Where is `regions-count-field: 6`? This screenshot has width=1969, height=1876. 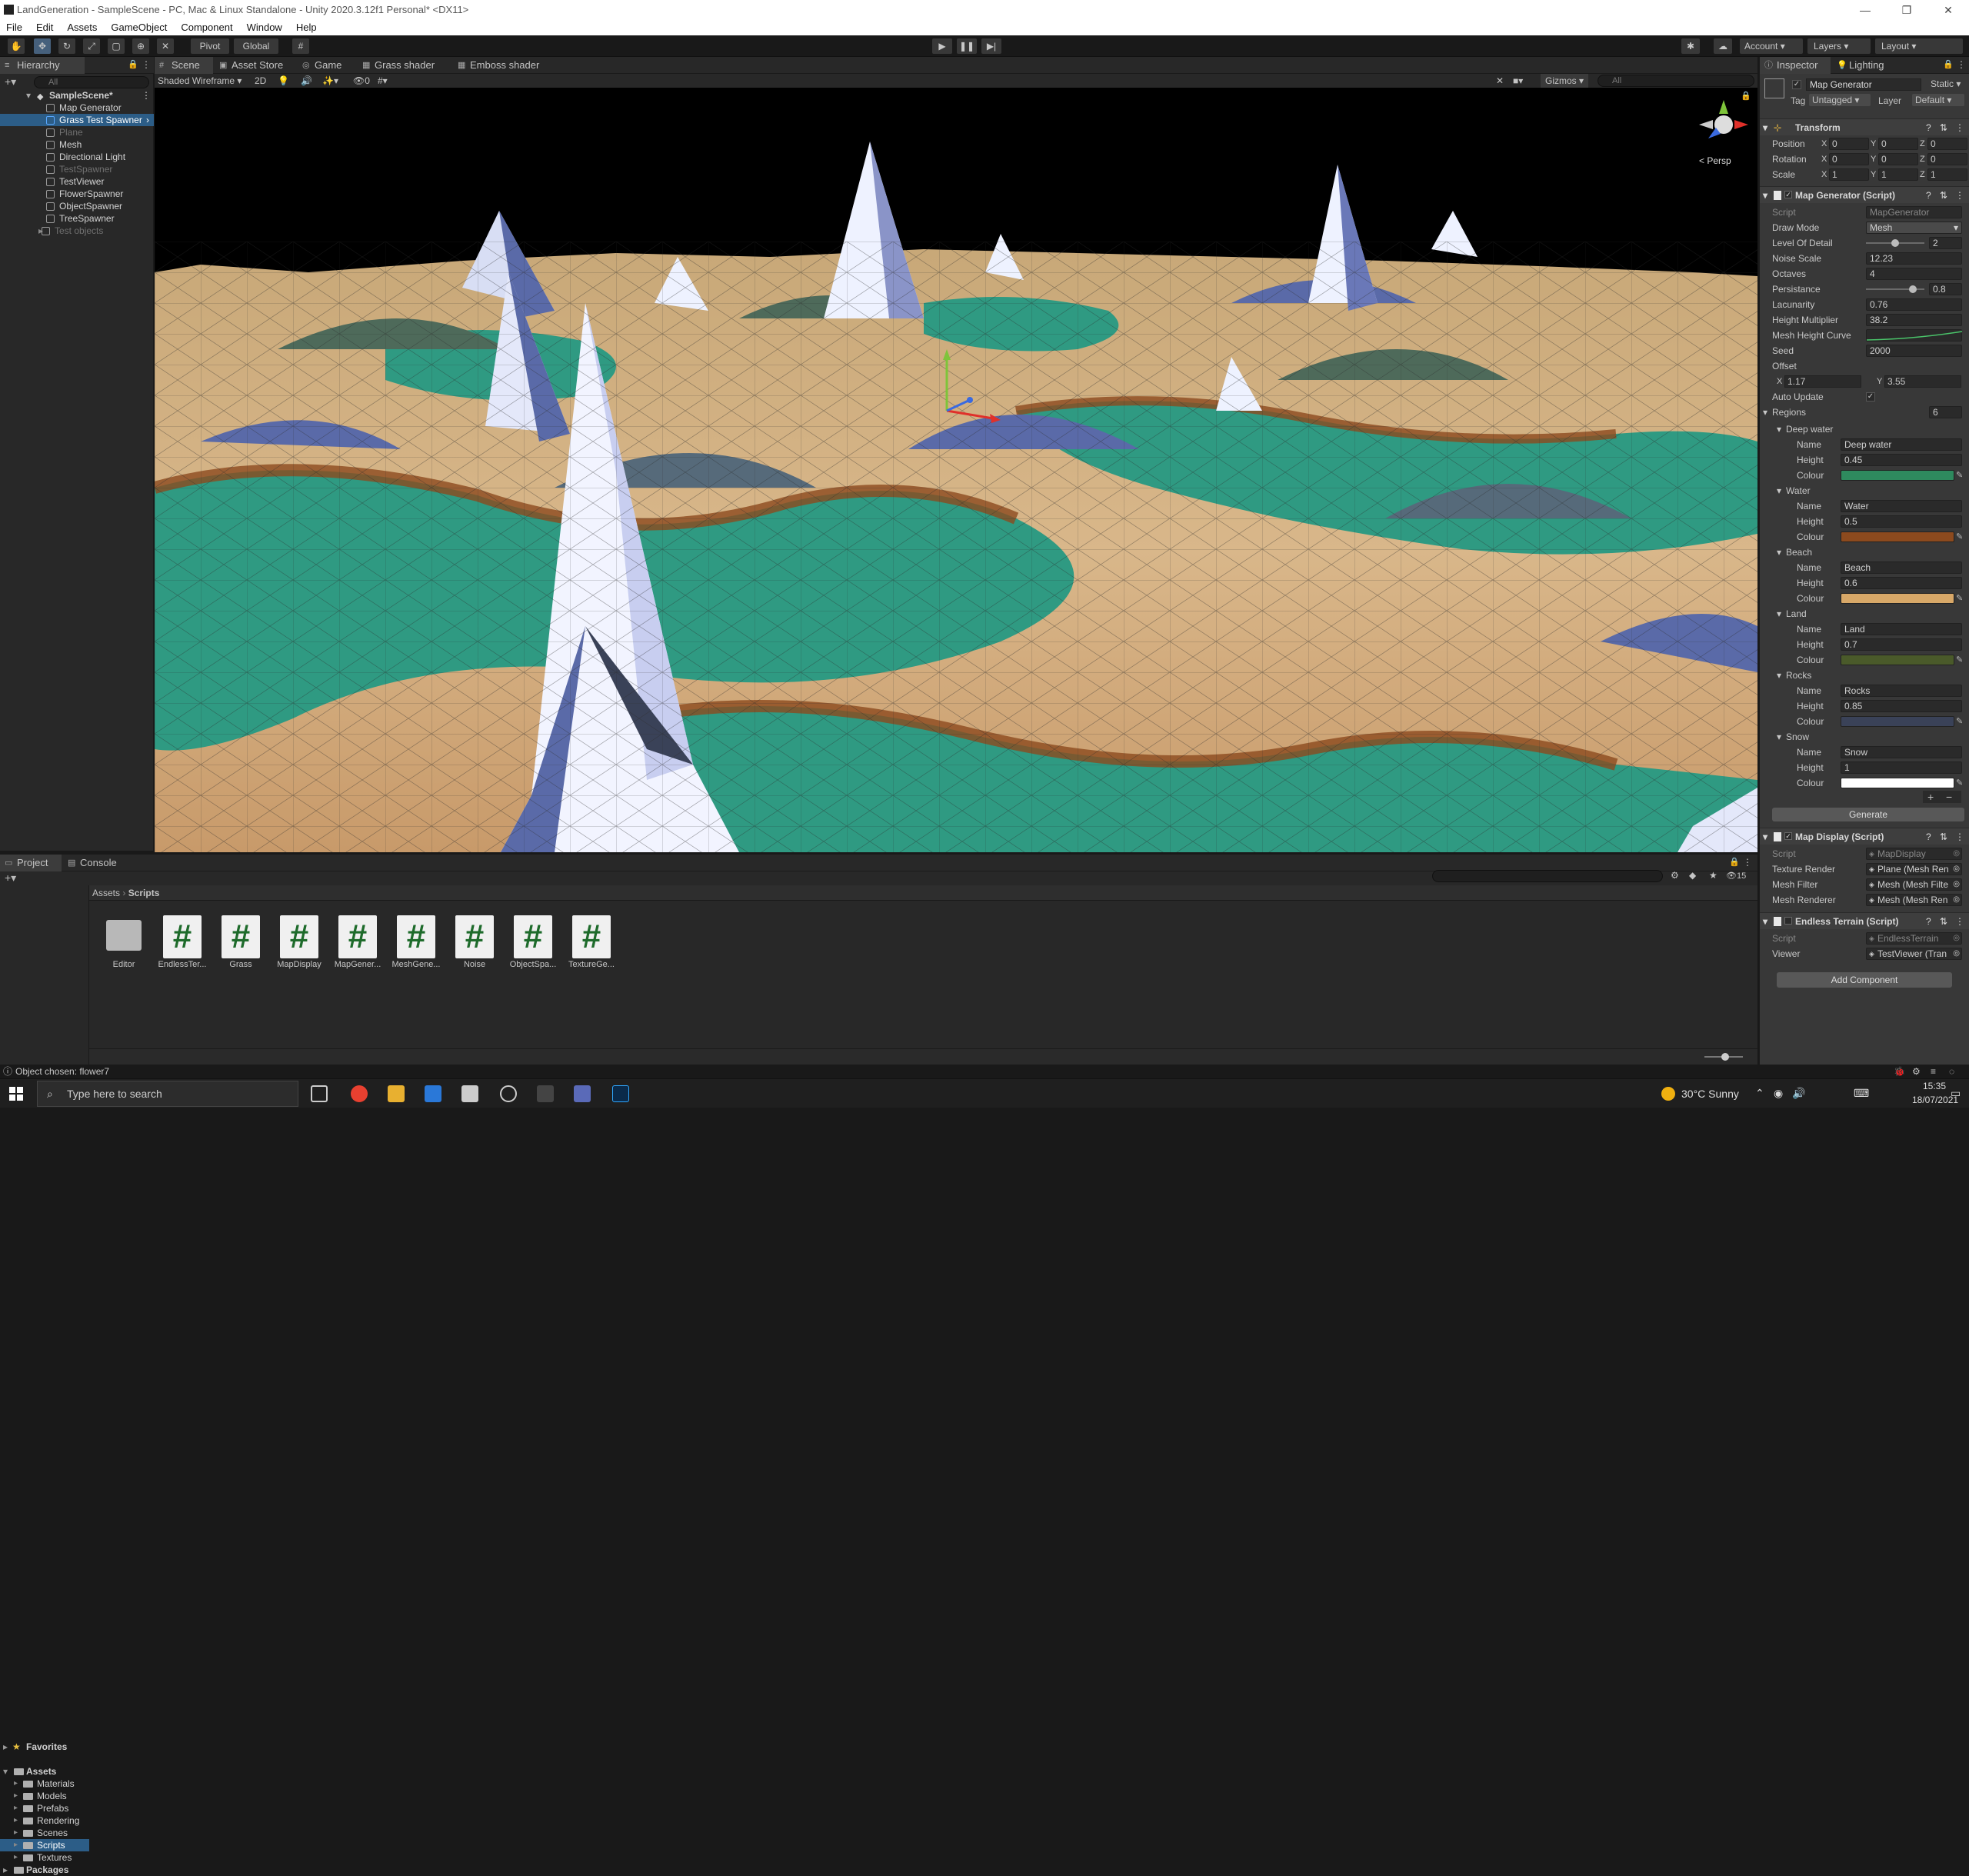
regions-count-field: 6 is located at coordinates (1946, 412).